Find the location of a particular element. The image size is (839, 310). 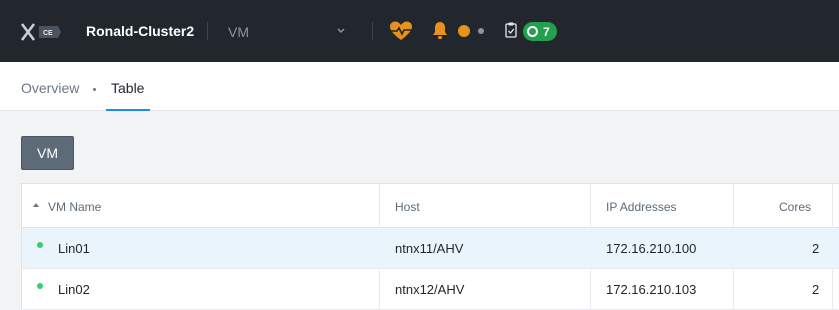

cluster-name: Ronald-Cluster2 is located at coordinates (140, 31).